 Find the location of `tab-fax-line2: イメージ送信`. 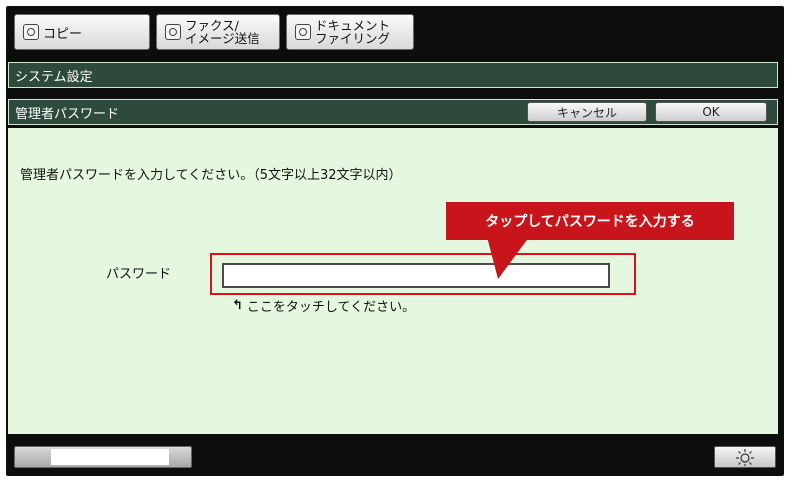

tab-fax-line2: イメージ送信 is located at coordinates (222, 38).